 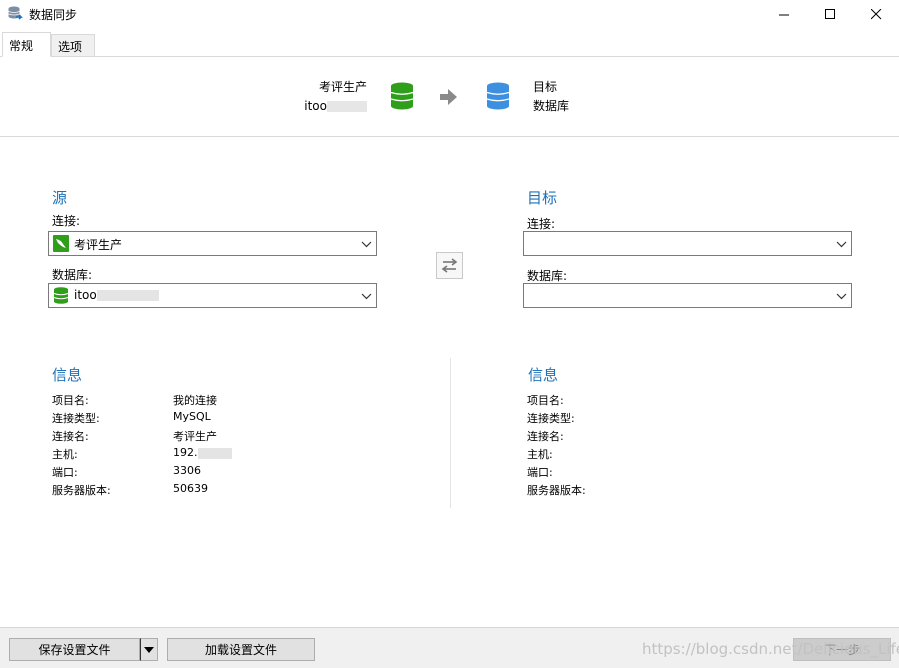 I want to click on target-connection-select, so click(x=687, y=243).